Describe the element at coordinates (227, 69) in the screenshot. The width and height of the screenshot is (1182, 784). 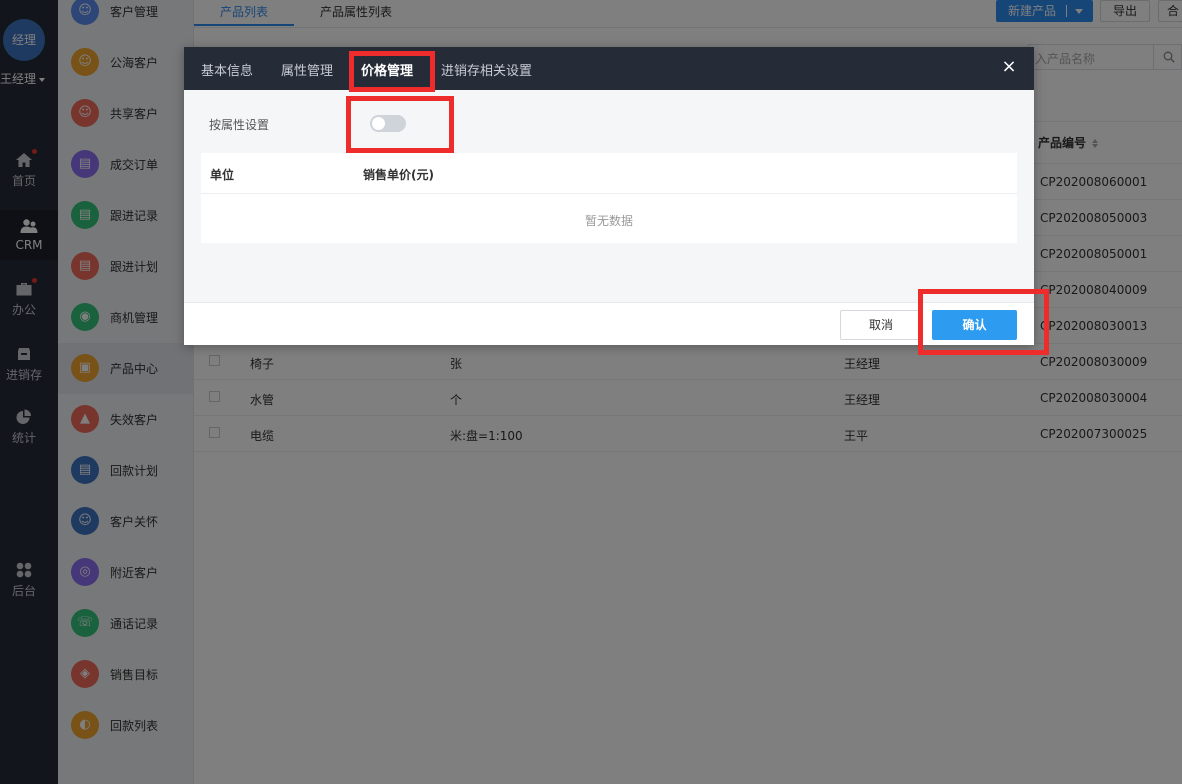
I see `tab-basic-info: 基本信息` at that location.